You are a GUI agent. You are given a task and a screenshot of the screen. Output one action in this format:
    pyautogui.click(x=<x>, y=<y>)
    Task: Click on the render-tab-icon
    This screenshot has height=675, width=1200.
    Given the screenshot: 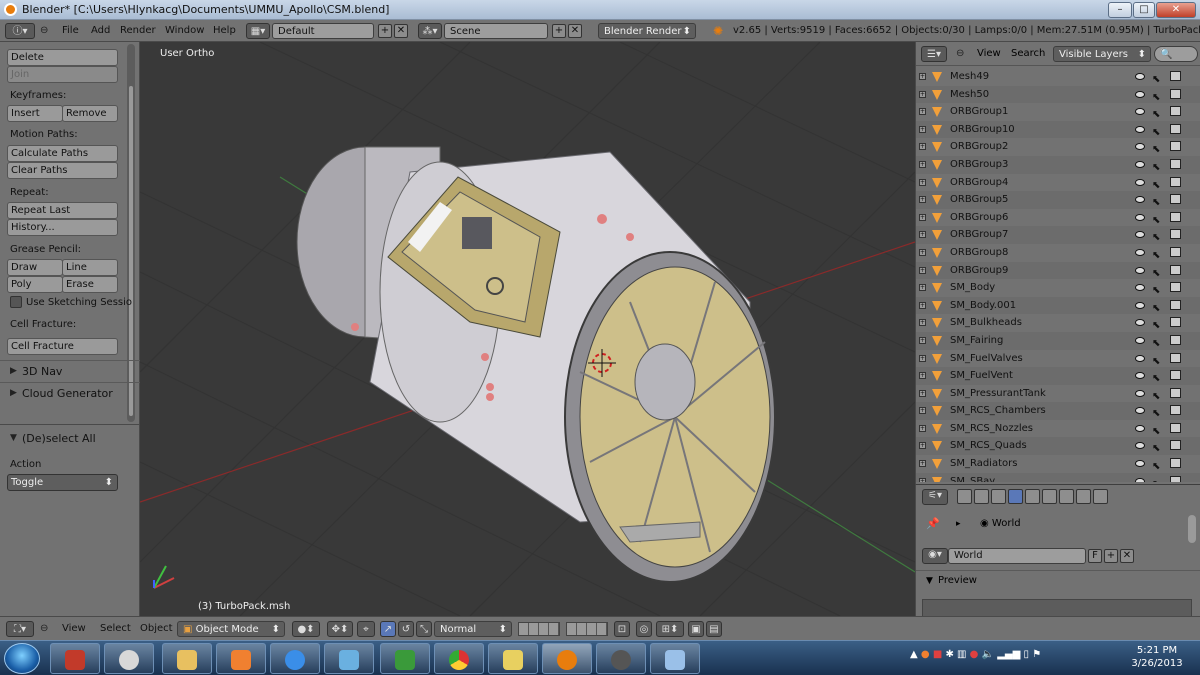 What is the action you would take?
    pyautogui.click(x=964, y=496)
    